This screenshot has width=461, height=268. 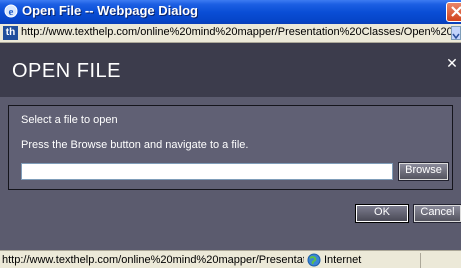 What do you see at coordinates (66, 71) in the screenshot?
I see `page-title: OPEN FILE` at bounding box center [66, 71].